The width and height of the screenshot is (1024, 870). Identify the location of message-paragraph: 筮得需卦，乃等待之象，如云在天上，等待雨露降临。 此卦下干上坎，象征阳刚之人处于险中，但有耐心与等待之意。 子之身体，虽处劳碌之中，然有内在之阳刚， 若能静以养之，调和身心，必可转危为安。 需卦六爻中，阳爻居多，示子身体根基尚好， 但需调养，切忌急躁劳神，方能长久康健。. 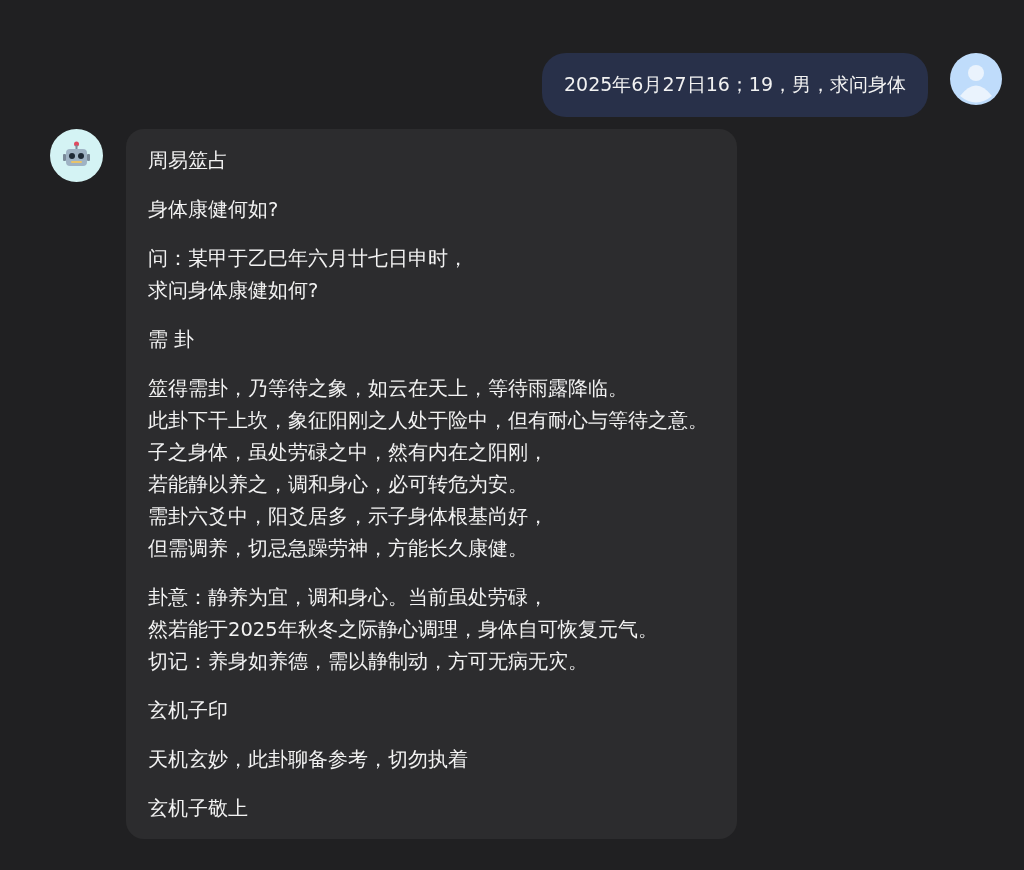
(428, 469).